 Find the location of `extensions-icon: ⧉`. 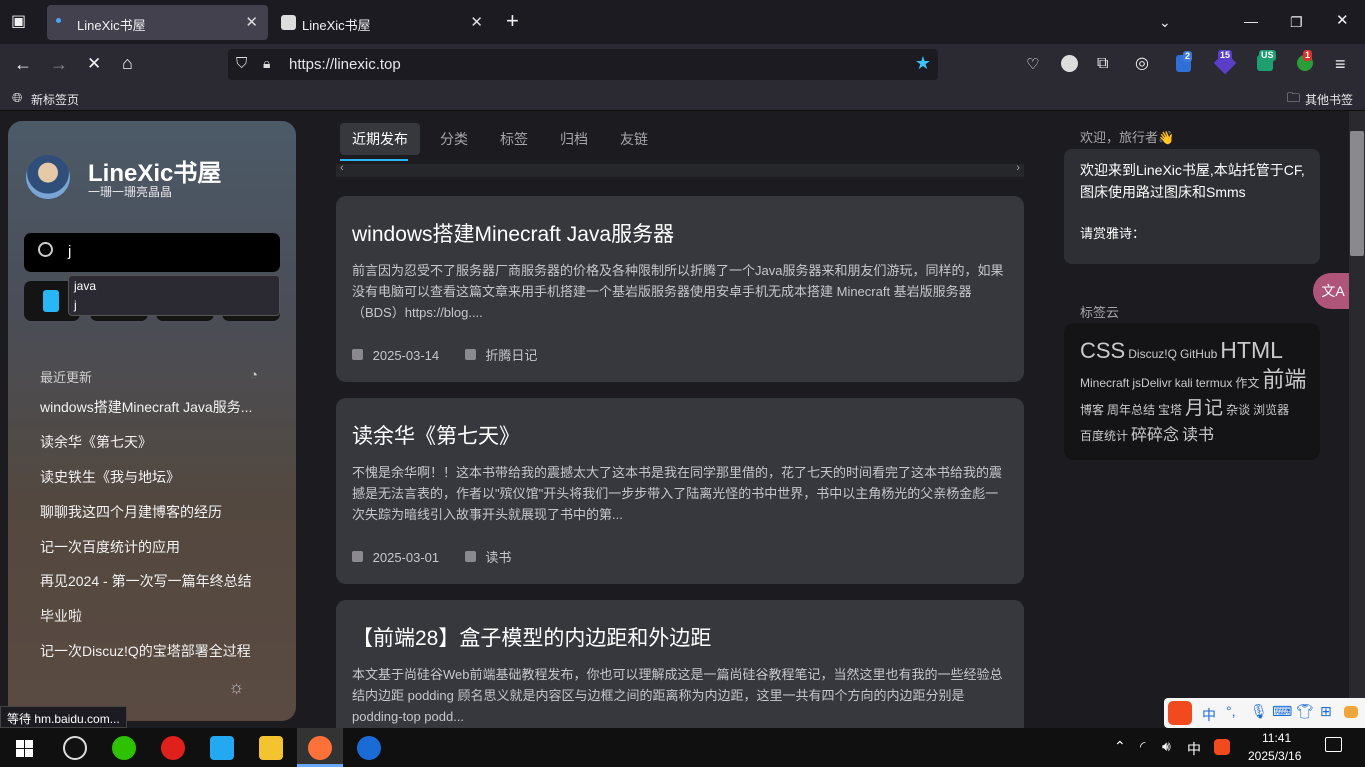

extensions-icon: ⧉ is located at coordinates (1102, 64).